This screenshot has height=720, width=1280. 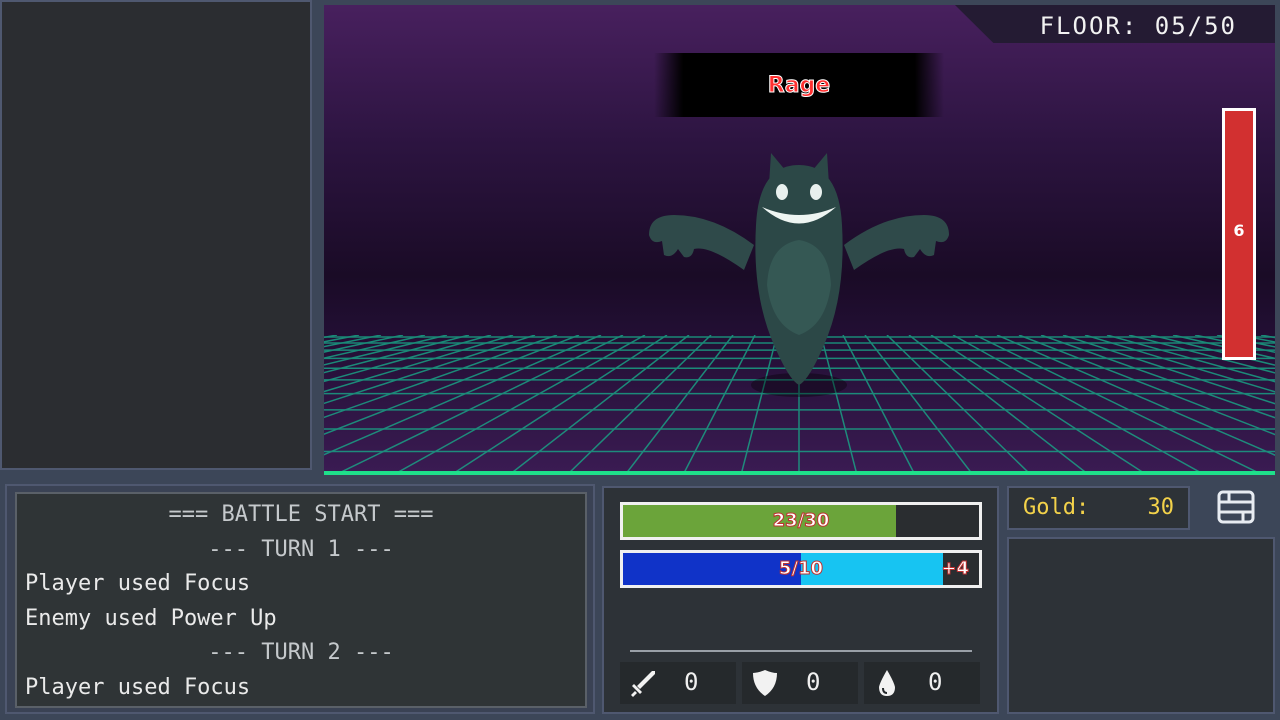 What do you see at coordinates (301, 653) in the screenshot?
I see `log-line: --- TURN 2 ---` at bounding box center [301, 653].